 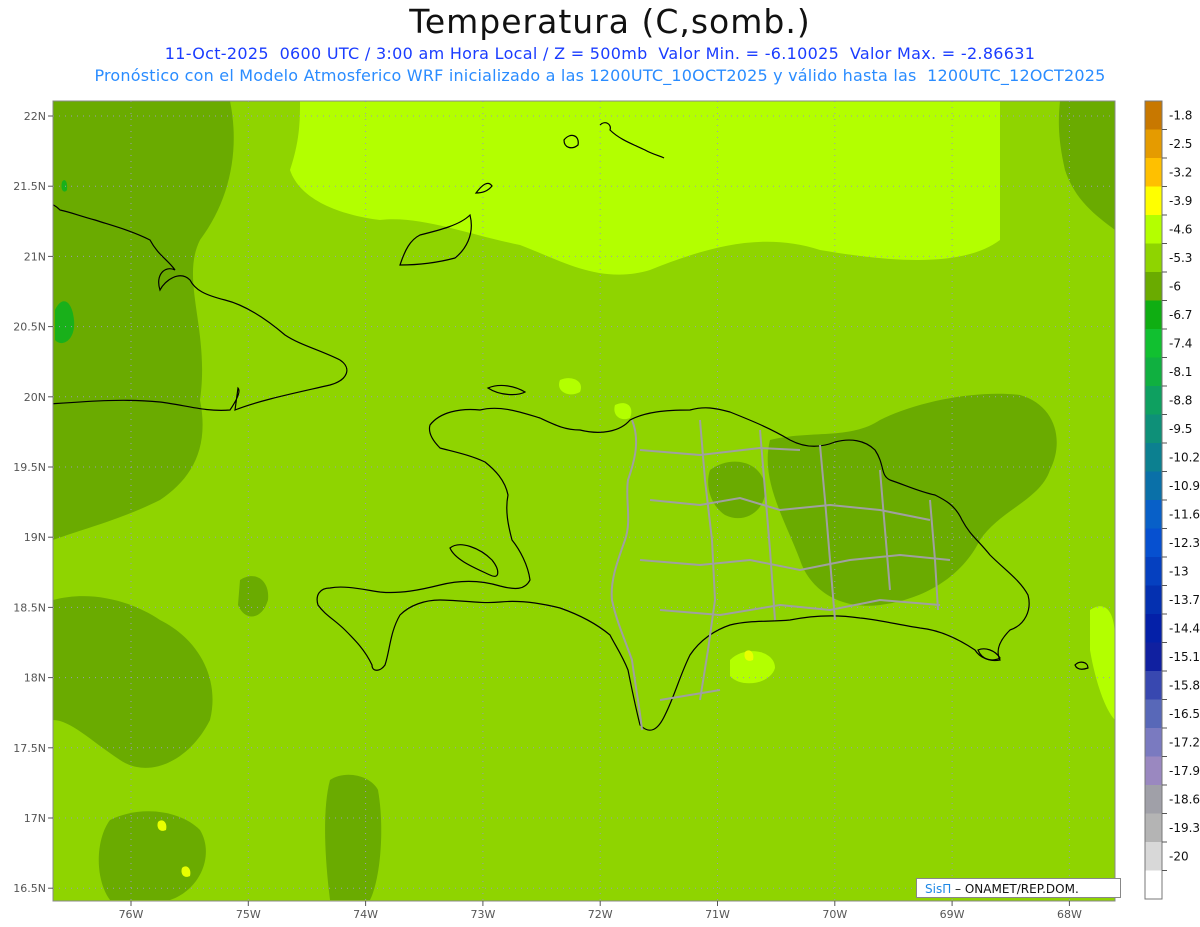 I want to click on colorbar-label: -6, so click(x=1175, y=287).